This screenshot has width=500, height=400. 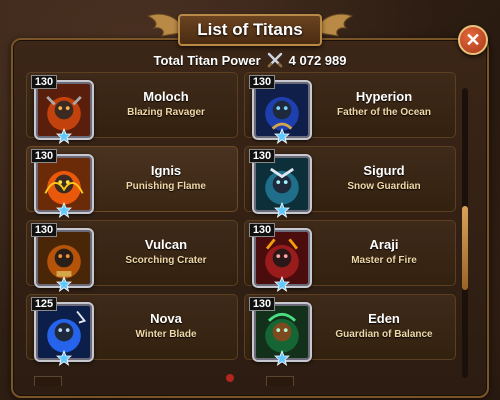 What do you see at coordinates (384, 112) in the screenshot?
I see `titan-title: Father of the Ocean` at bounding box center [384, 112].